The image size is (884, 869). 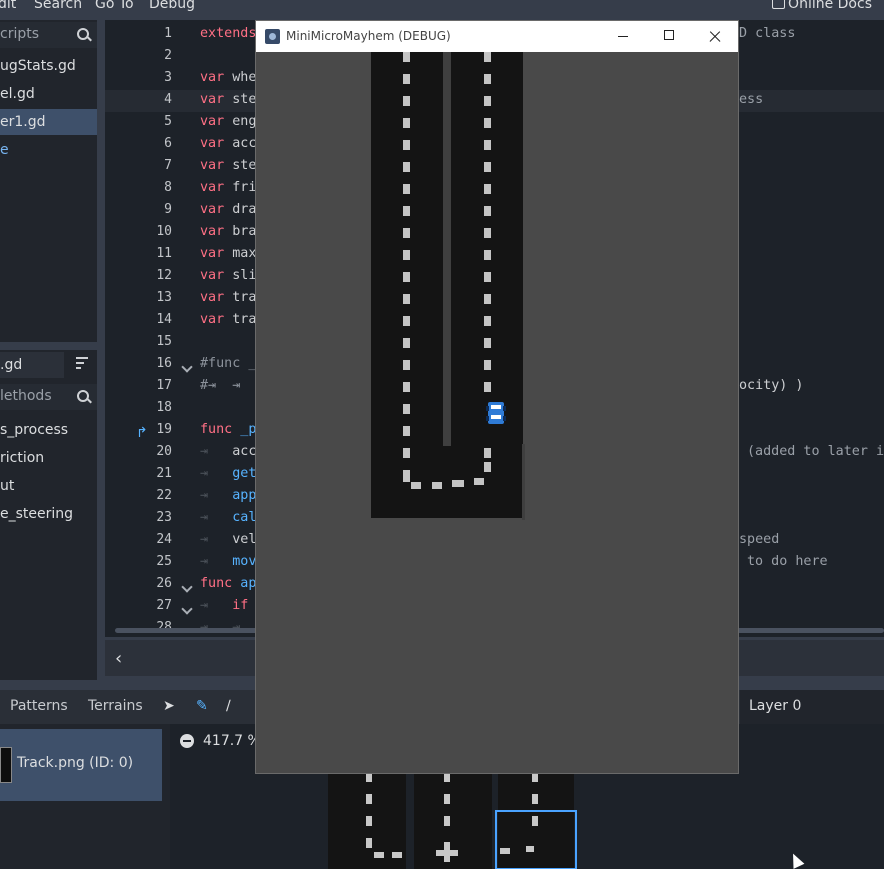 What do you see at coordinates (48, 430) in the screenshot?
I see `method-item: s_process` at bounding box center [48, 430].